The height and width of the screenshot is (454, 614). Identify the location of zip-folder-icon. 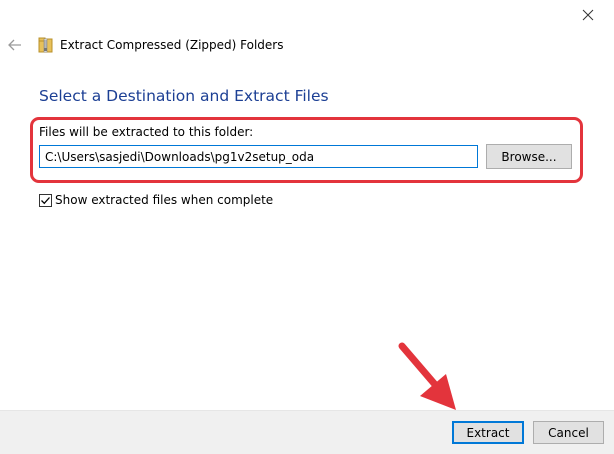
(45, 45).